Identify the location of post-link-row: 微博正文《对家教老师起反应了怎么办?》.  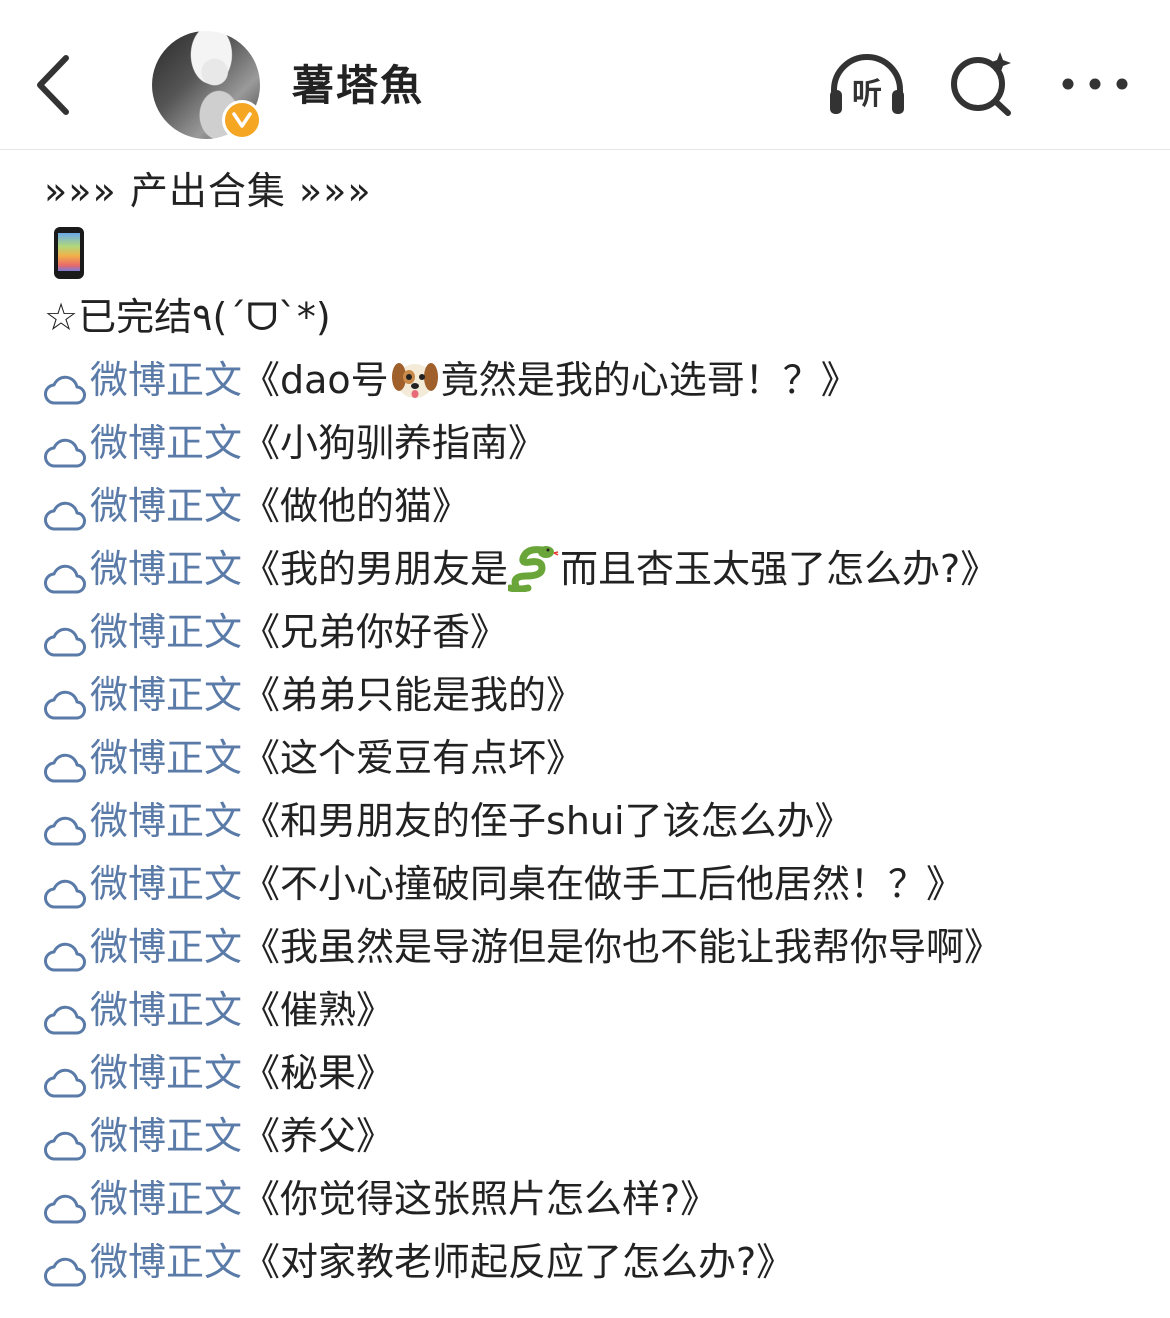
(597, 1262).